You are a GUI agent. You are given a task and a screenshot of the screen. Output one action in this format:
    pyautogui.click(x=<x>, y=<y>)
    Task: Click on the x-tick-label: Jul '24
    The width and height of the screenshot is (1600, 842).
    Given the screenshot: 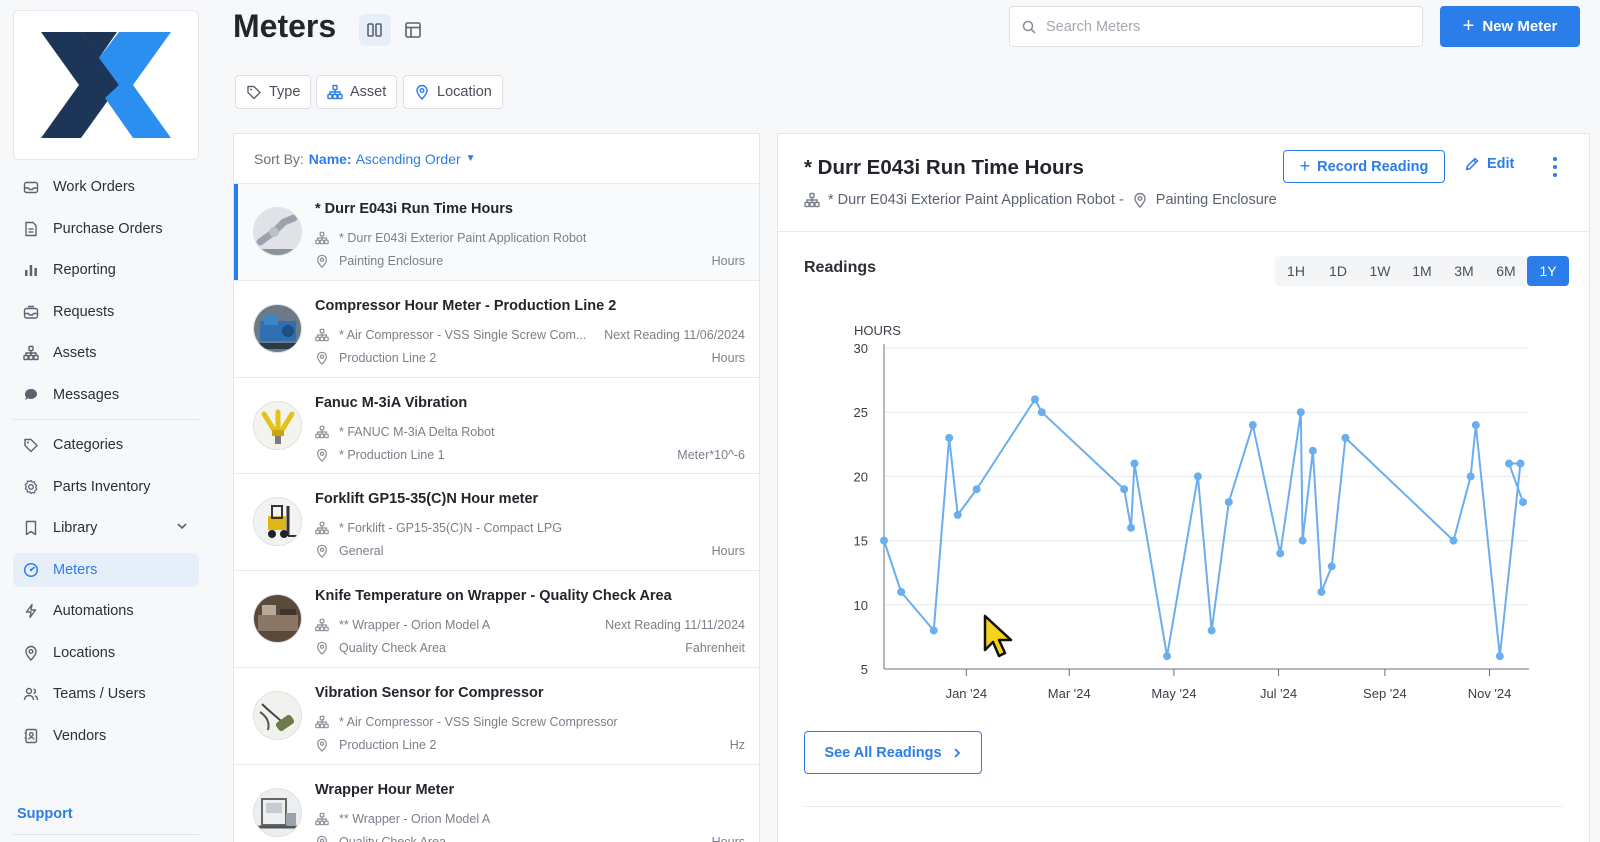 What is the action you would take?
    pyautogui.click(x=1278, y=693)
    